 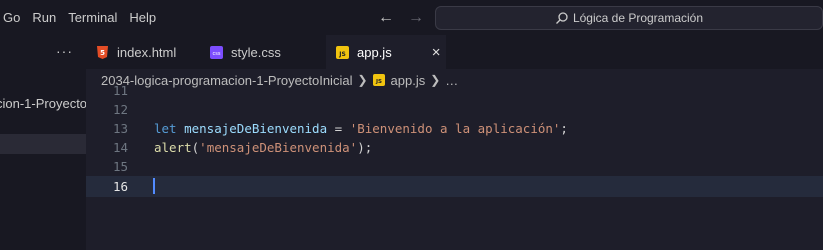 What do you see at coordinates (454, 186) in the screenshot?
I see `current-line: 16` at bounding box center [454, 186].